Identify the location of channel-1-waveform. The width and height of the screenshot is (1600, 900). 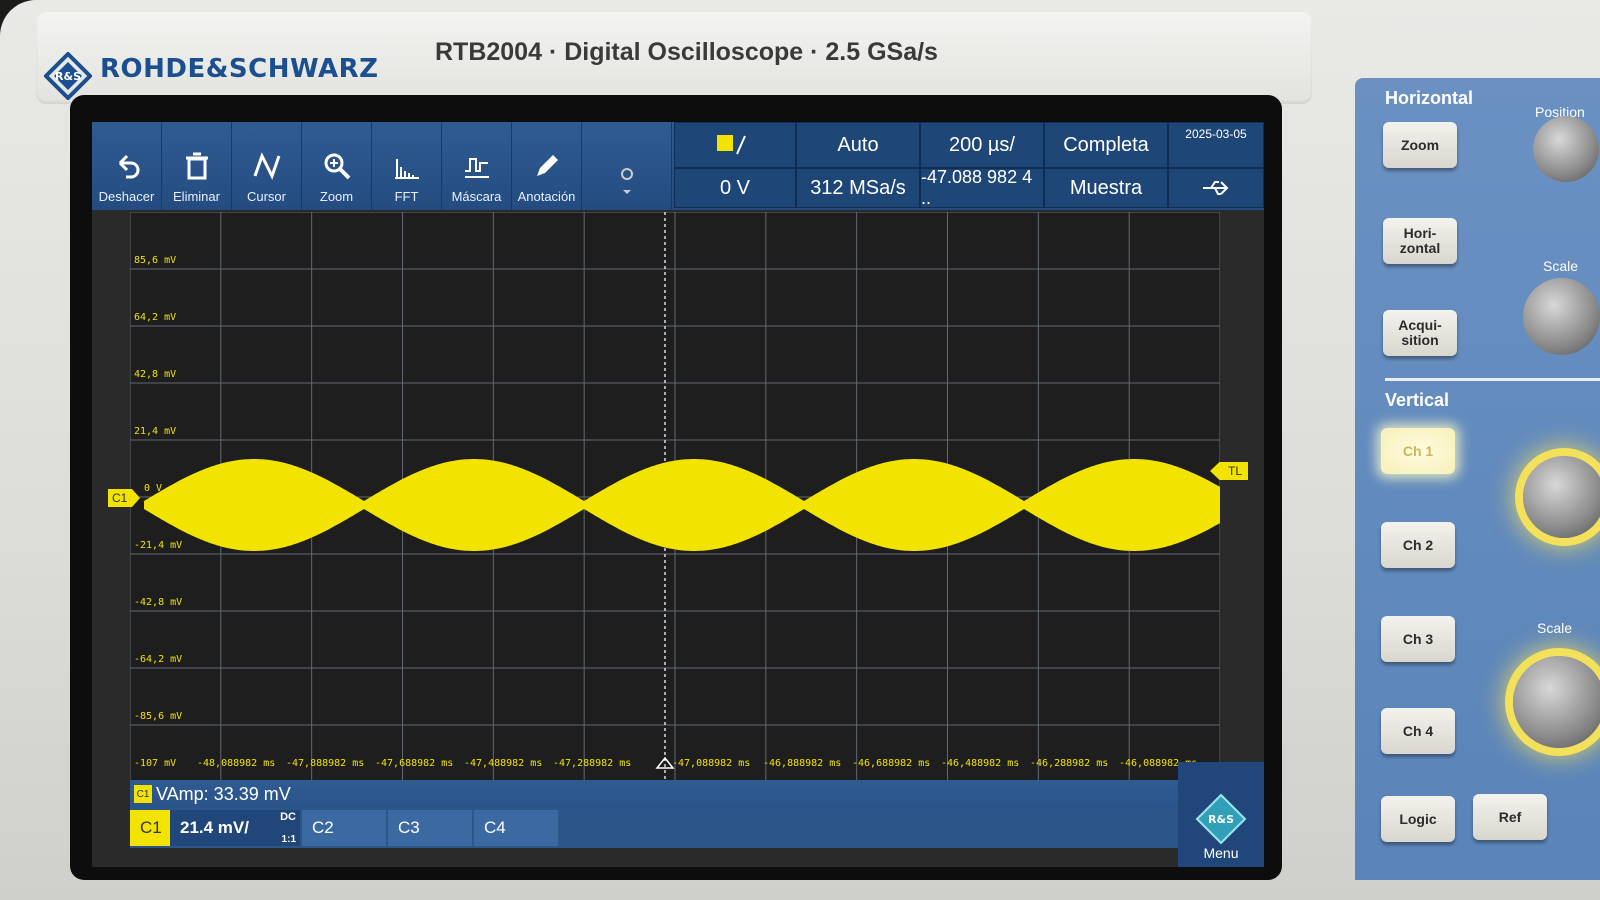
(682, 505).